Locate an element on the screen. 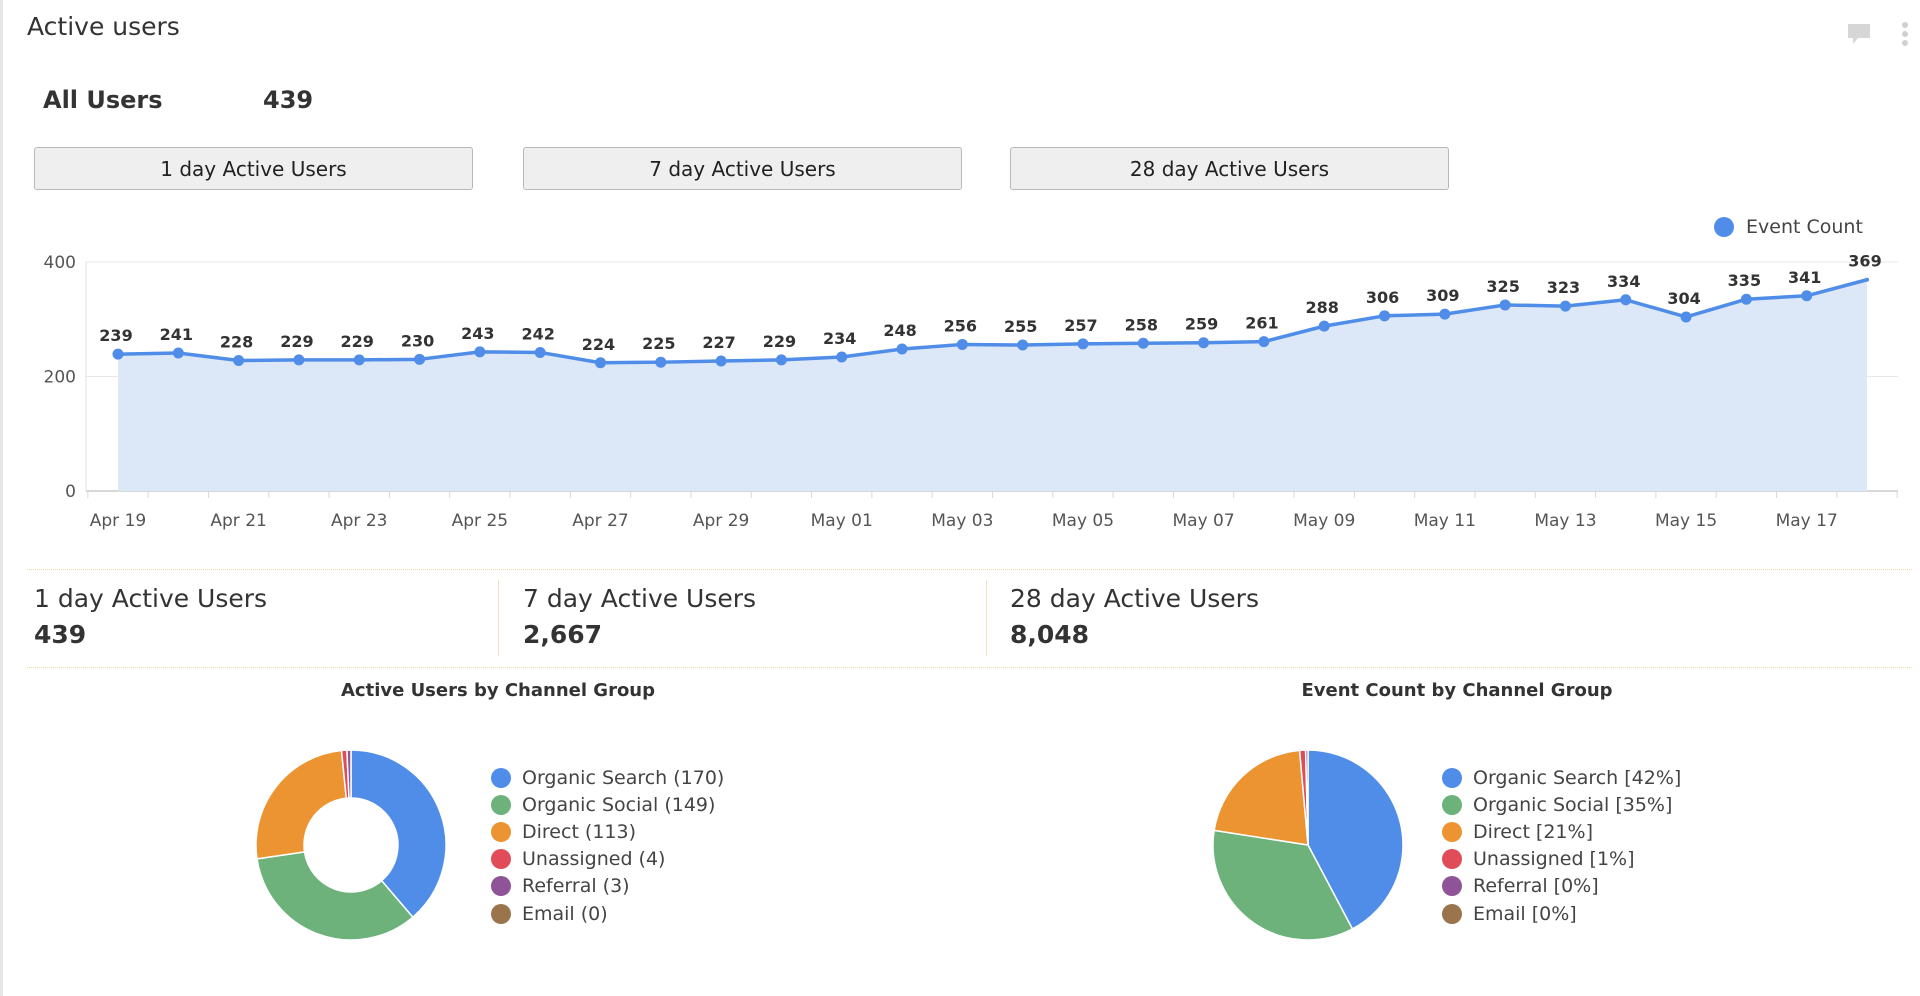 Image resolution: width=1920 pixels, height=996 pixels. twenty-eight-day-active-users-button: 28 day Active Users is located at coordinates (1229, 168).